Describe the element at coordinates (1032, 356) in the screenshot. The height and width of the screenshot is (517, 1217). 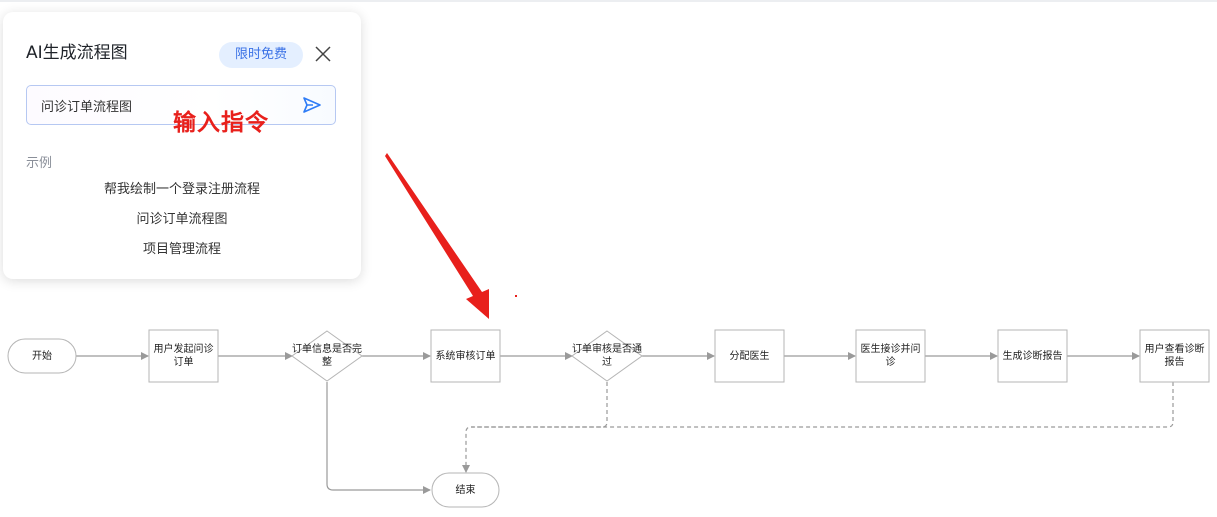
I see `node-generate-report: 生成诊断报告` at that location.